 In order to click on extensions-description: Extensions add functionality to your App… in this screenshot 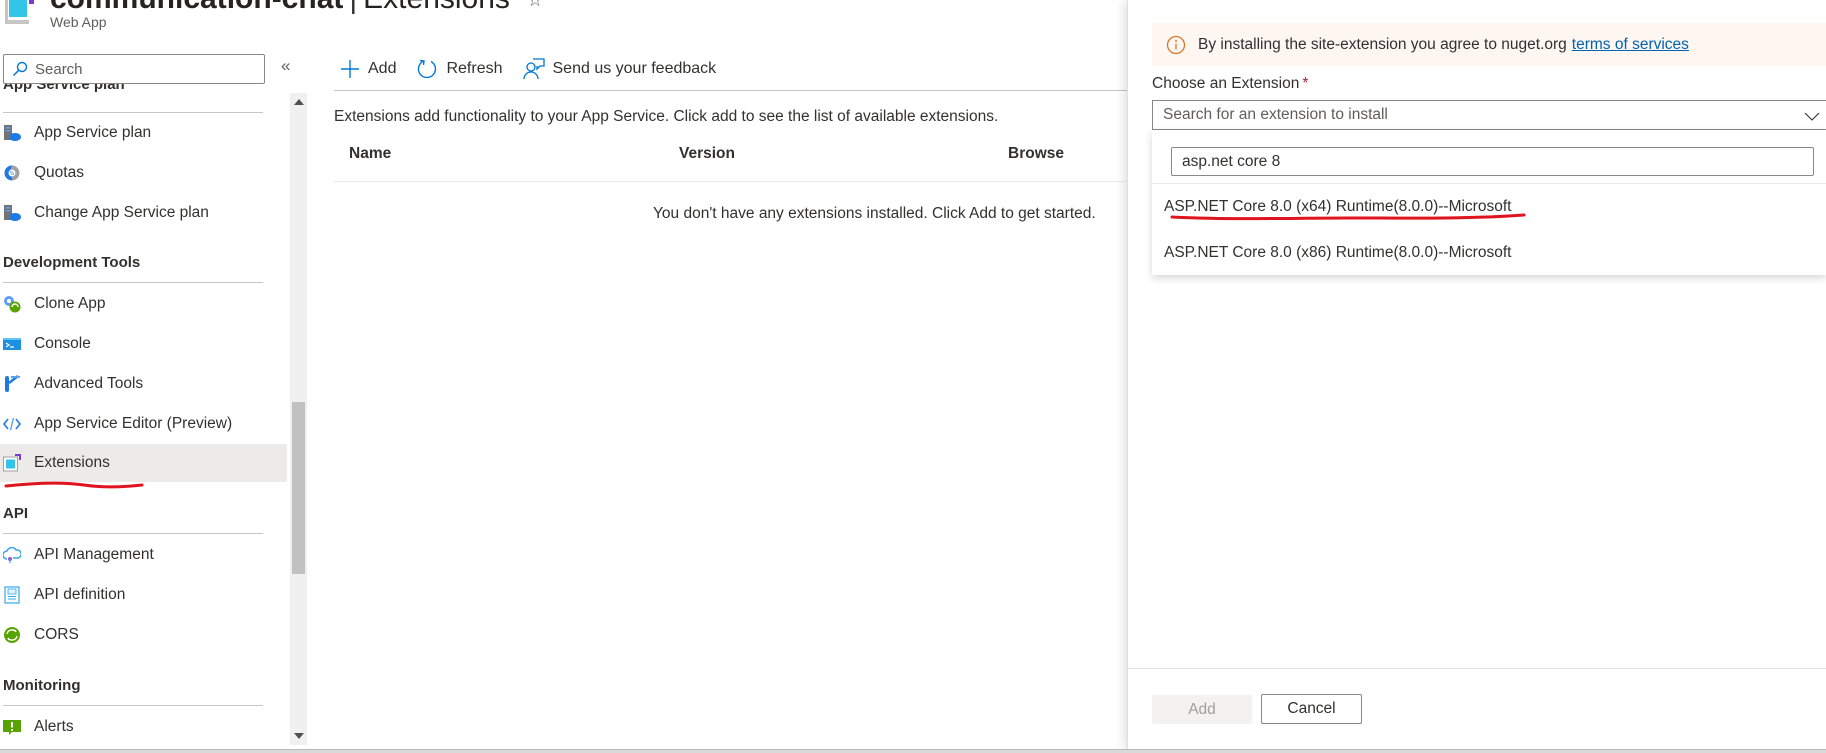, I will do `click(666, 116)`.